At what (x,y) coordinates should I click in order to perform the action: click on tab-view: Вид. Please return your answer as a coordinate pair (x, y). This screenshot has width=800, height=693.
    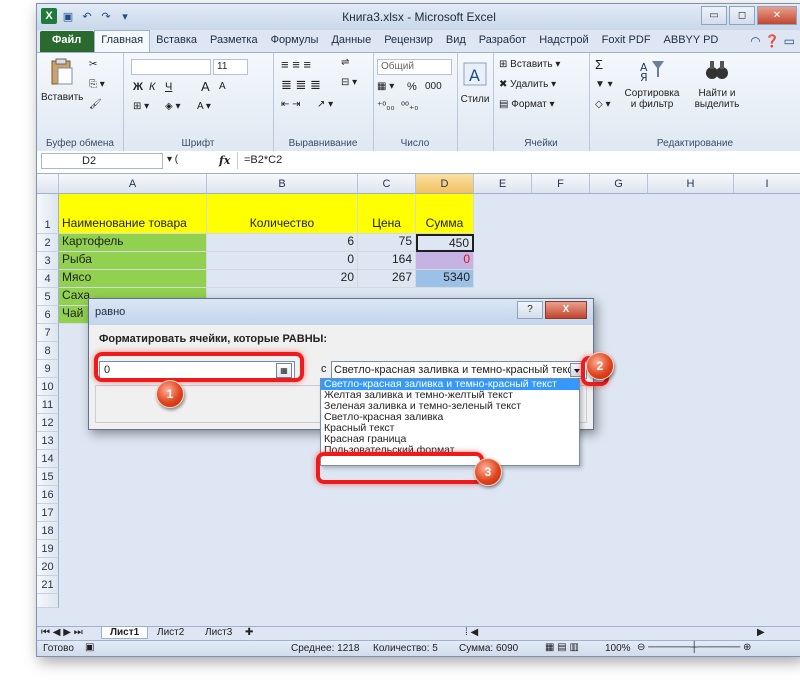
    Looking at the image, I should click on (456, 41).